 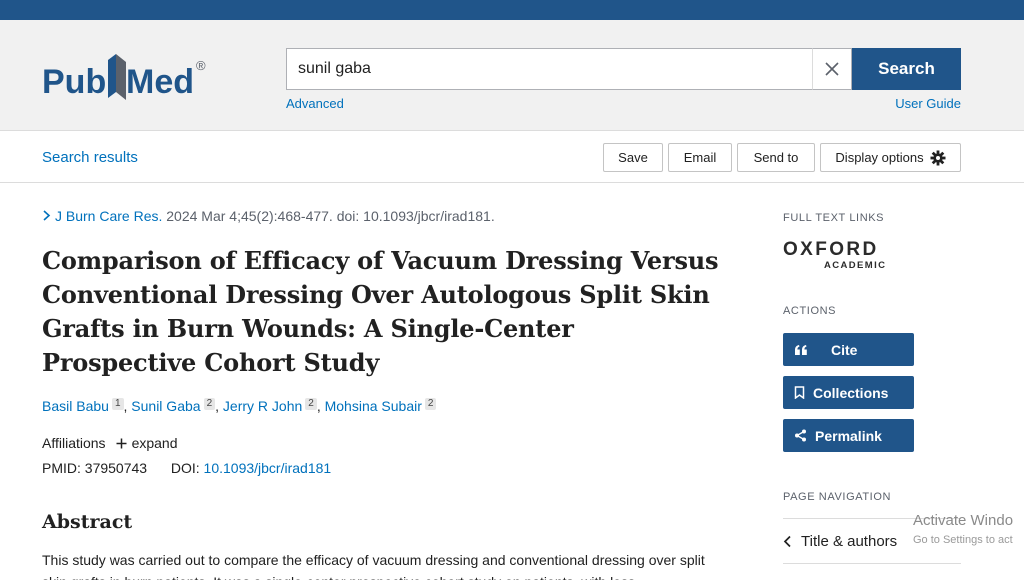 What do you see at coordinates (154, 443) in the screenshot?
I see `expand-label: expand` at bounding box center [154, 443].